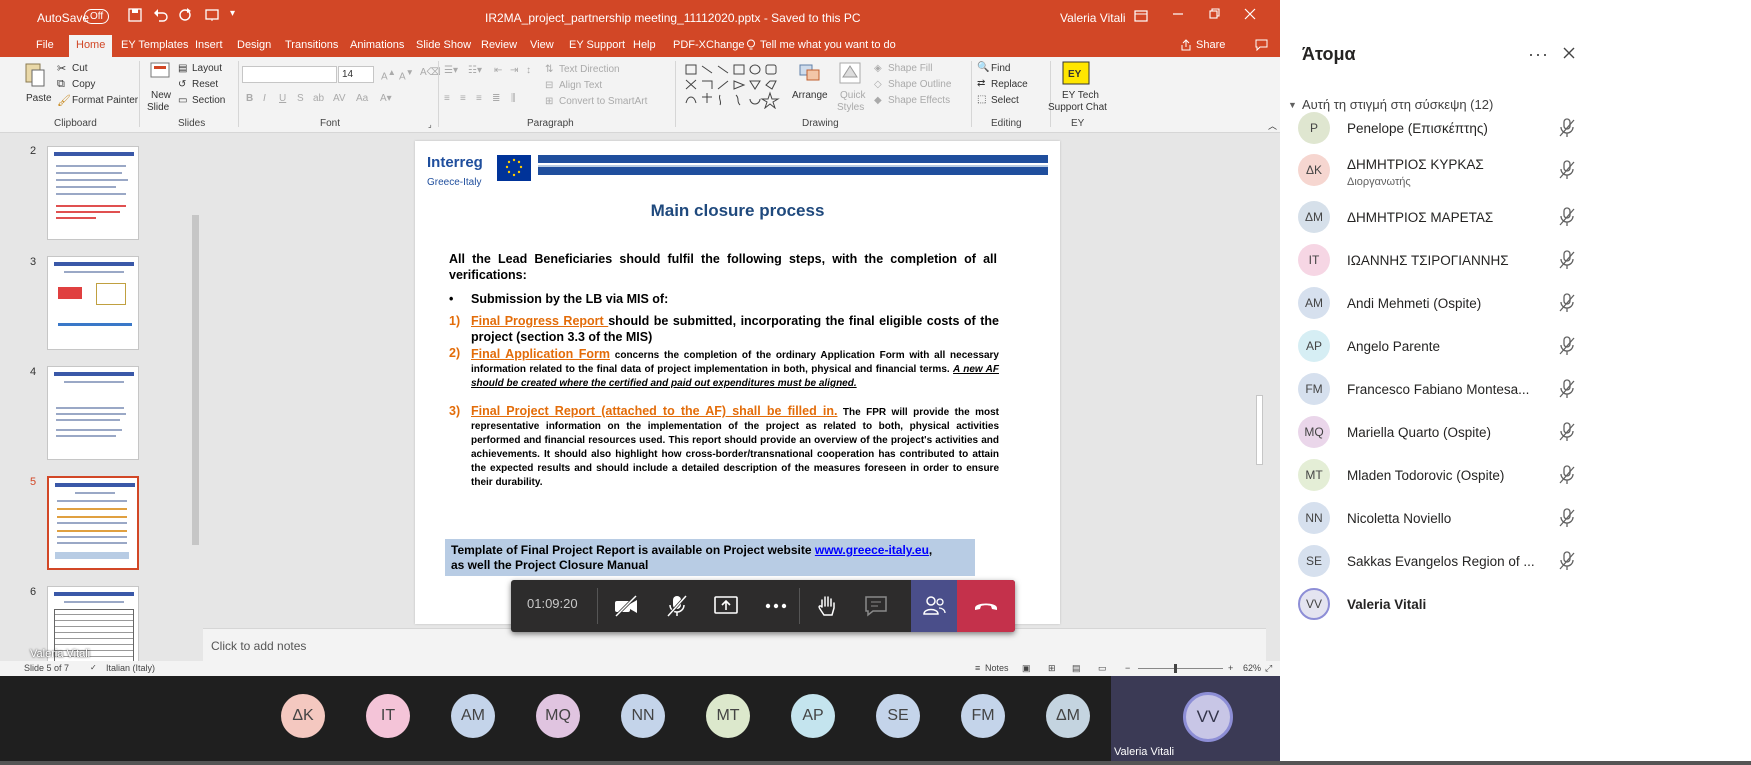 The image size is (1751, 765). I want to click on zoom-level: 62%, so click(1252, 668).